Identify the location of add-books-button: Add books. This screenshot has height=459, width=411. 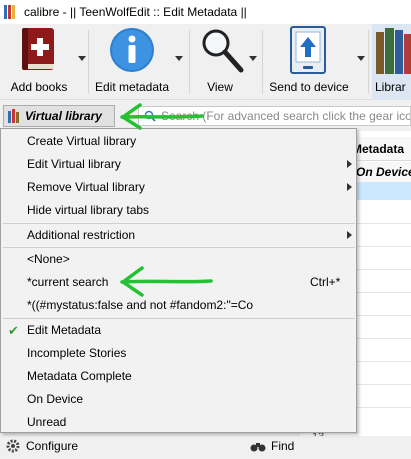
(39, 62).